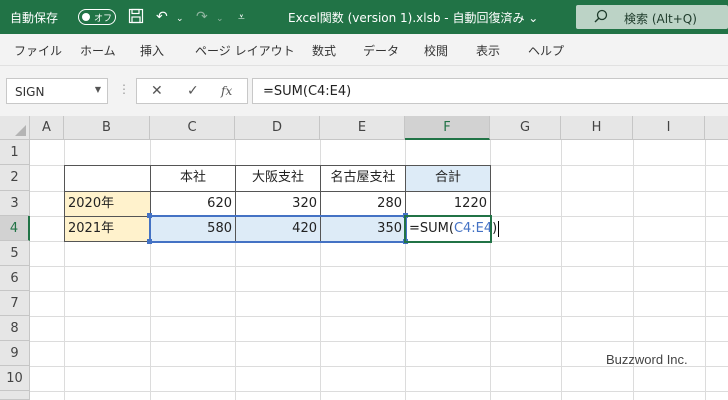  I want to click on watermark: Buzzword Inc., so click(647, 359).